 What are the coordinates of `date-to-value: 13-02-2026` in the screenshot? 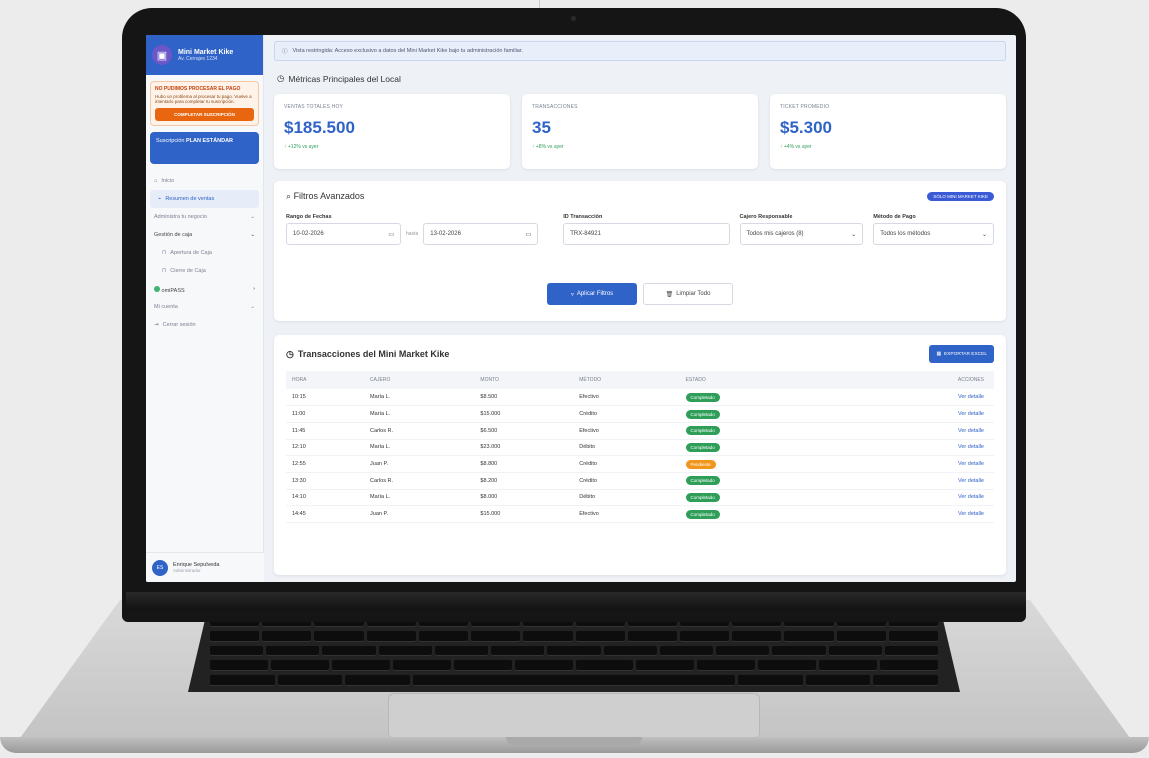 It's located at (445, 234).